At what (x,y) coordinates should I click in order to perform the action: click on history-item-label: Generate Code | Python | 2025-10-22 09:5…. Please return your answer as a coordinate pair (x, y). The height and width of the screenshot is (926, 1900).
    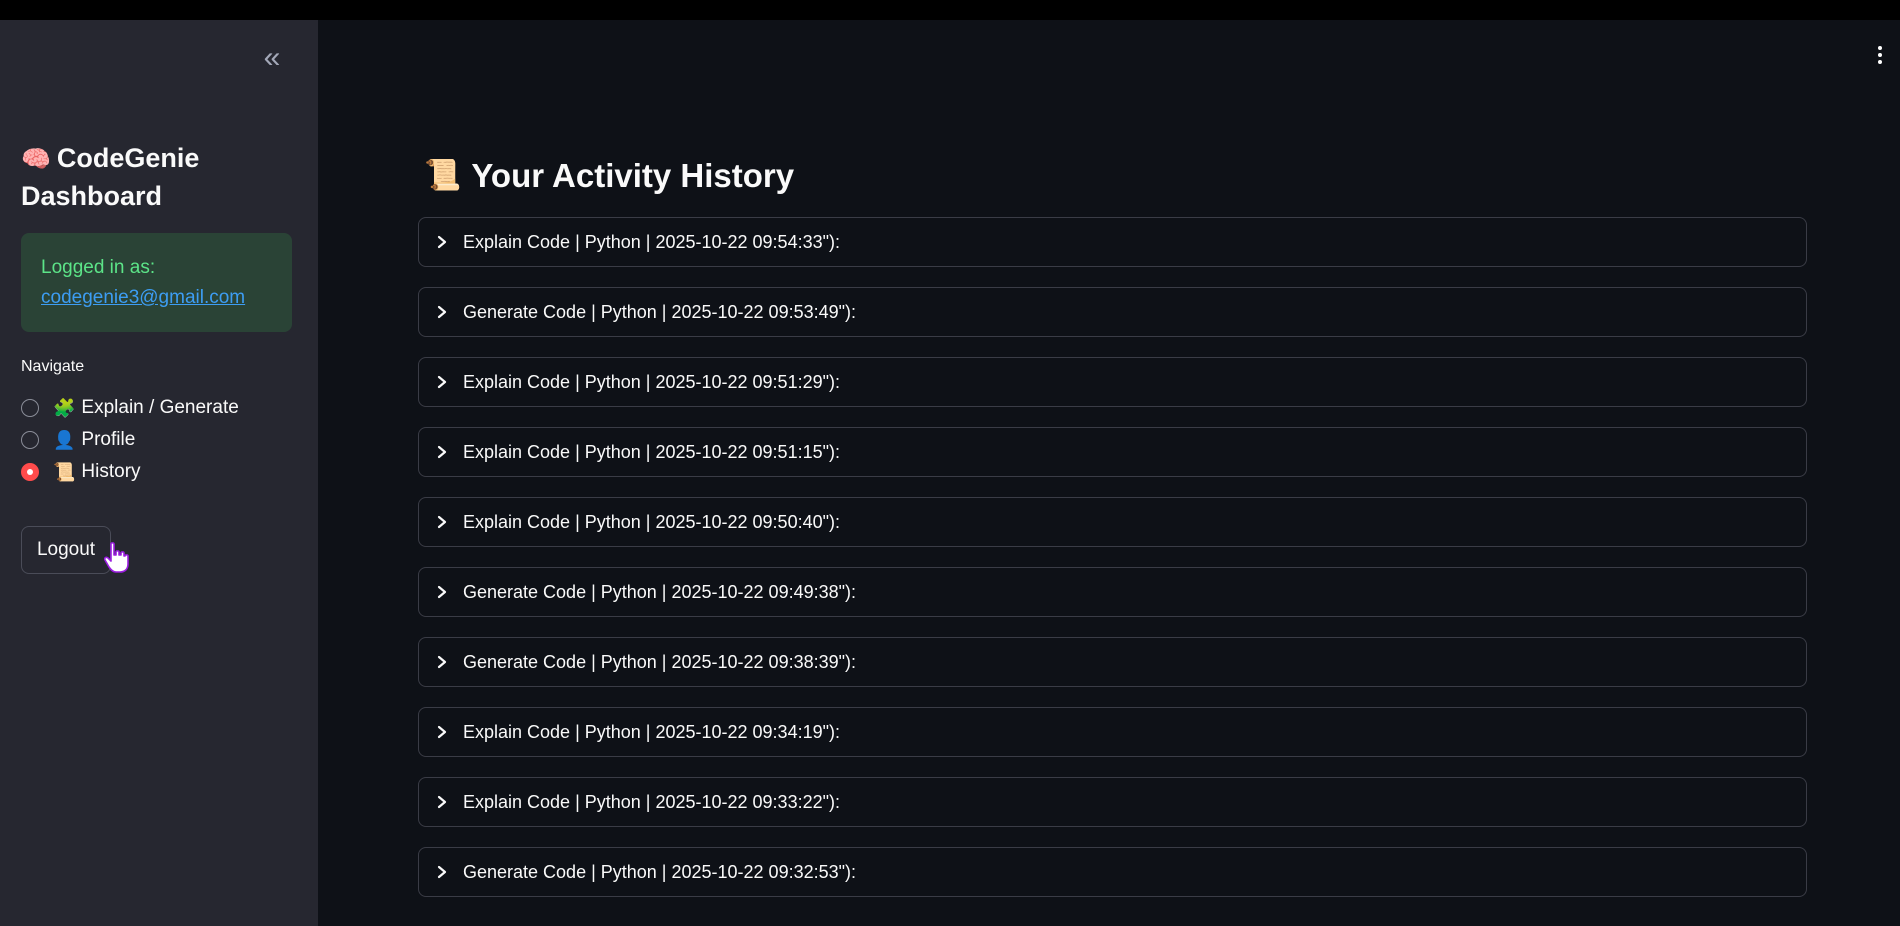
    Looking at the image, I should click on (660, 311).